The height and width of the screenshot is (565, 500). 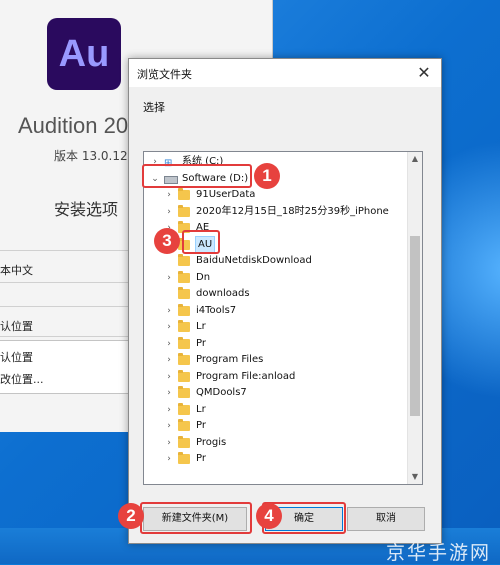 What do you see at coordinates (203, 277) in the screenshot?
I see `tree-item-label: Dn` at bounding box center [203, 277].